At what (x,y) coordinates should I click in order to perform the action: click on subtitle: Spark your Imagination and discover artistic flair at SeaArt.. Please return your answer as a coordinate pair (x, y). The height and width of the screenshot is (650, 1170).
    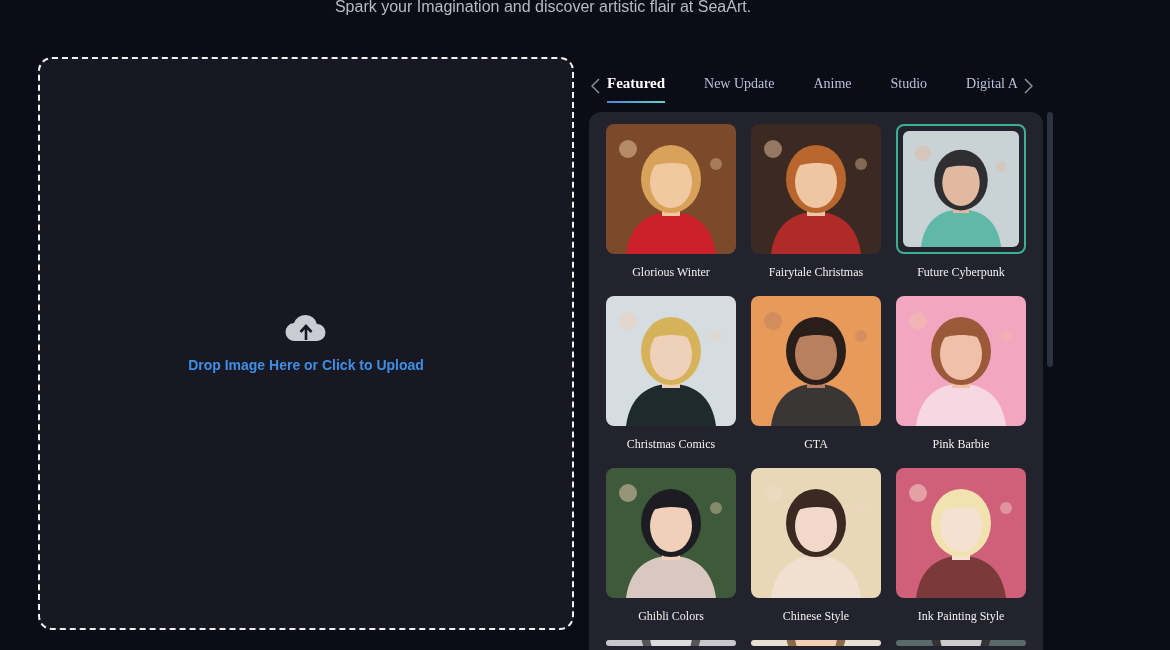
    Looking at the image, I should click on (543, 8).